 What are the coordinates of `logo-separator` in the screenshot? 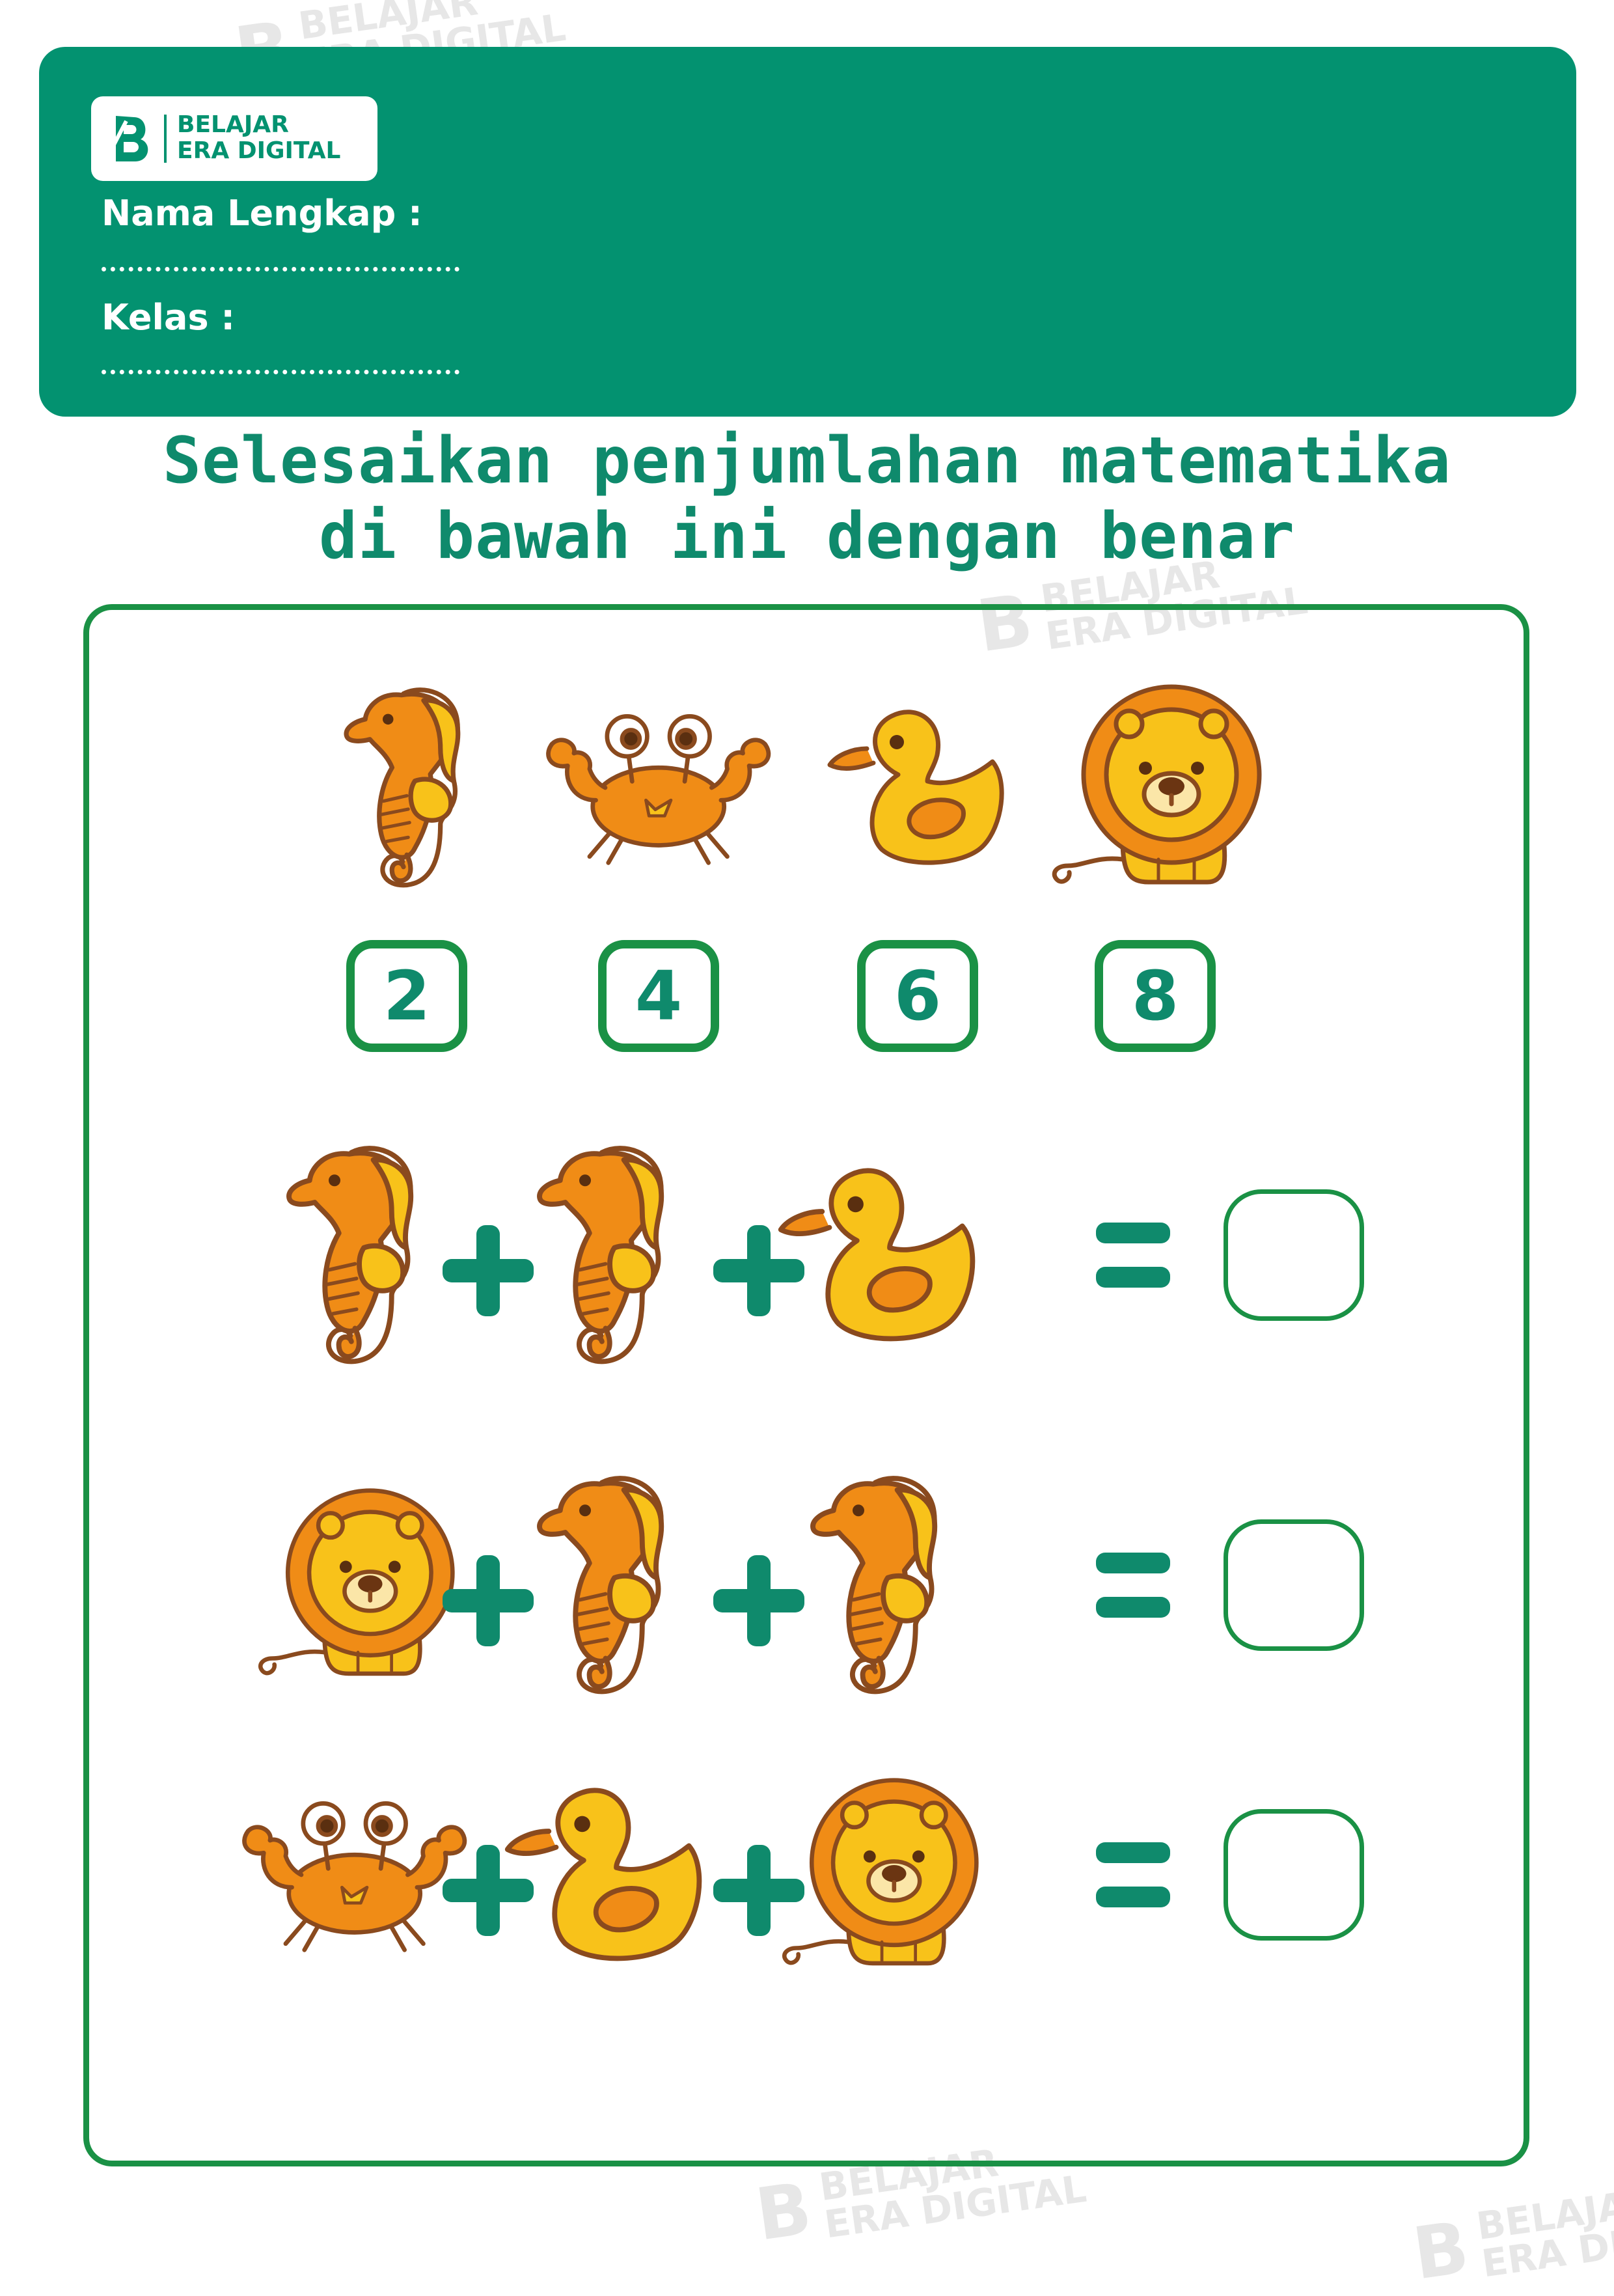 It's located at (165, 139).